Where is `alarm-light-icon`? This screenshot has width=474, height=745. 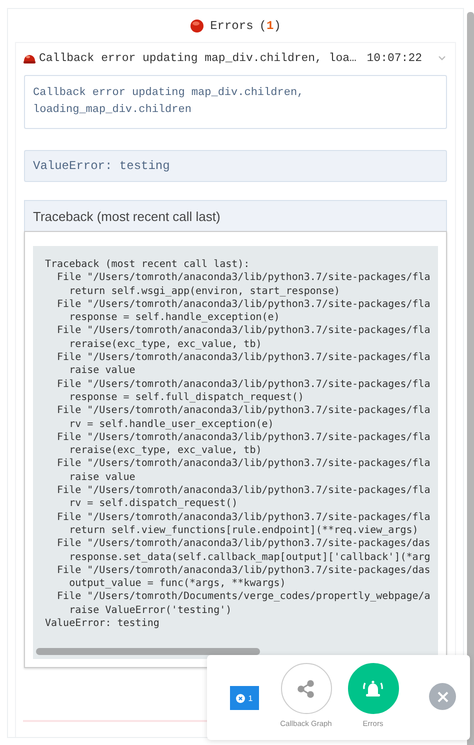
alarm-light-icon is located at coordinates (29, 58).